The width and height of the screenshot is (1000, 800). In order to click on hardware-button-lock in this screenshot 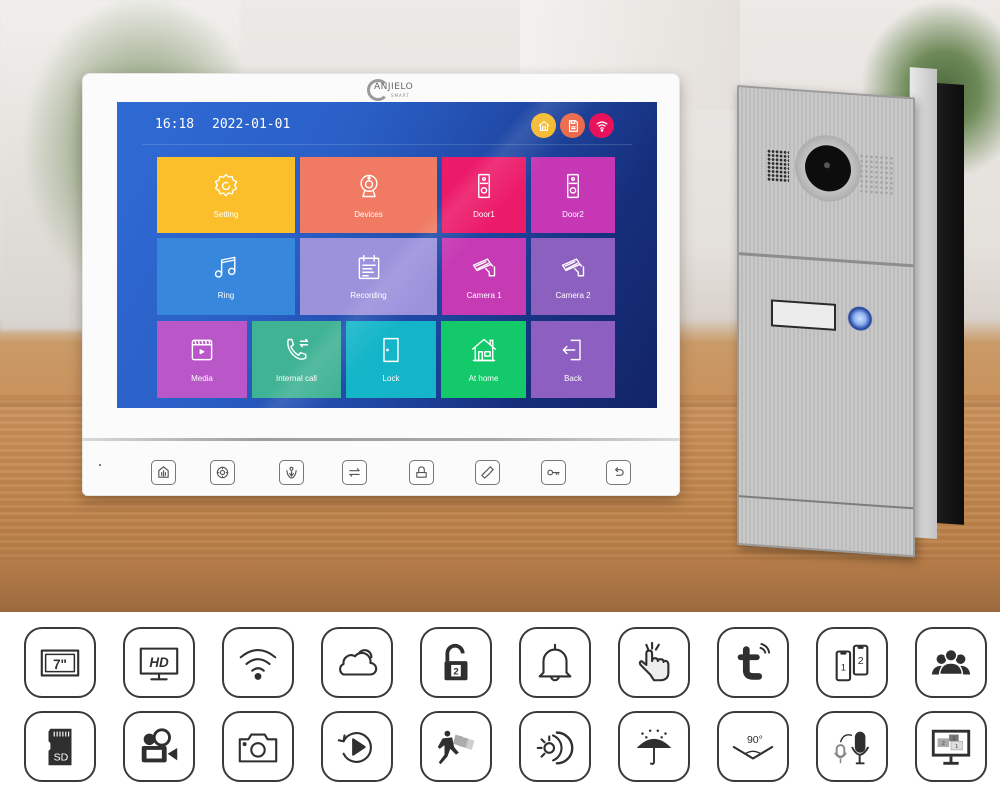, I will do `click(421, 472)`.